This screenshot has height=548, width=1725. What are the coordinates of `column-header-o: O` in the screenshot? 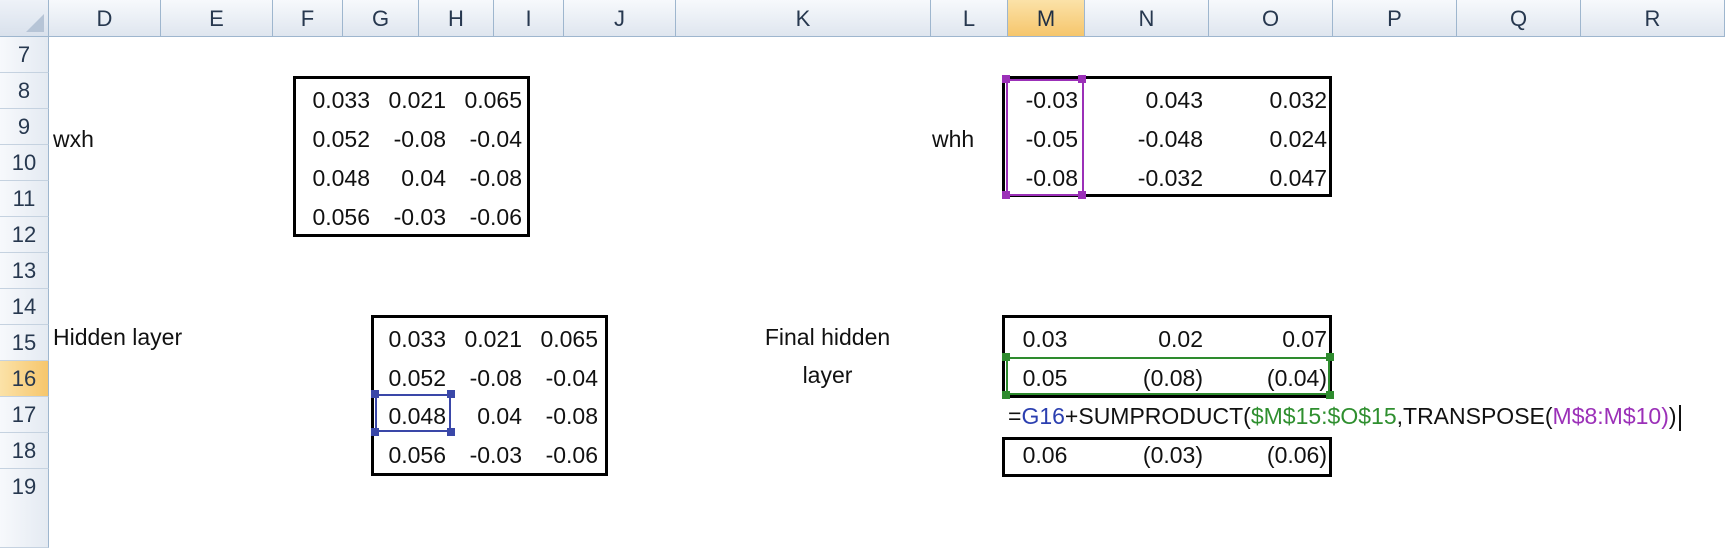 It's located at (1271, 18).